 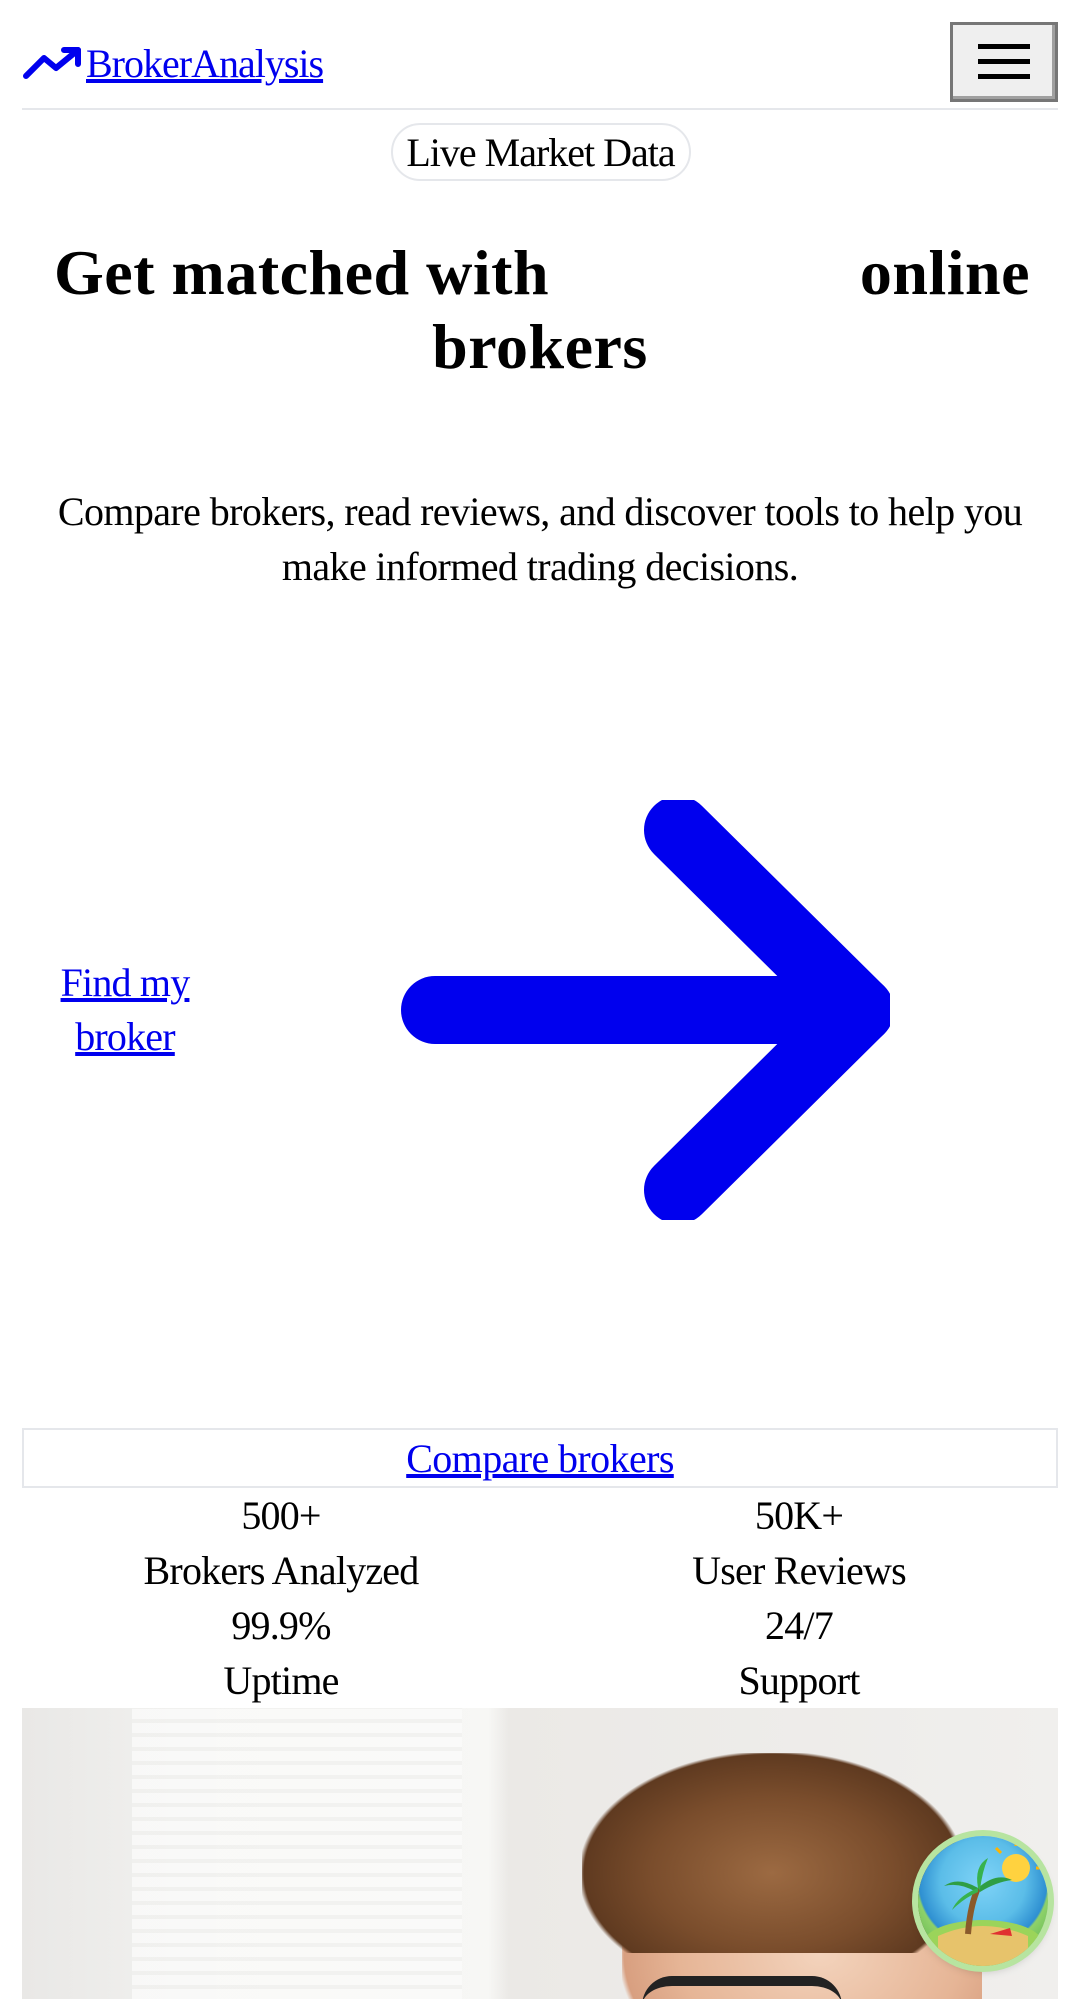 I want to click on live-market-badge: Live Market Data, so click(x=540, y=152).